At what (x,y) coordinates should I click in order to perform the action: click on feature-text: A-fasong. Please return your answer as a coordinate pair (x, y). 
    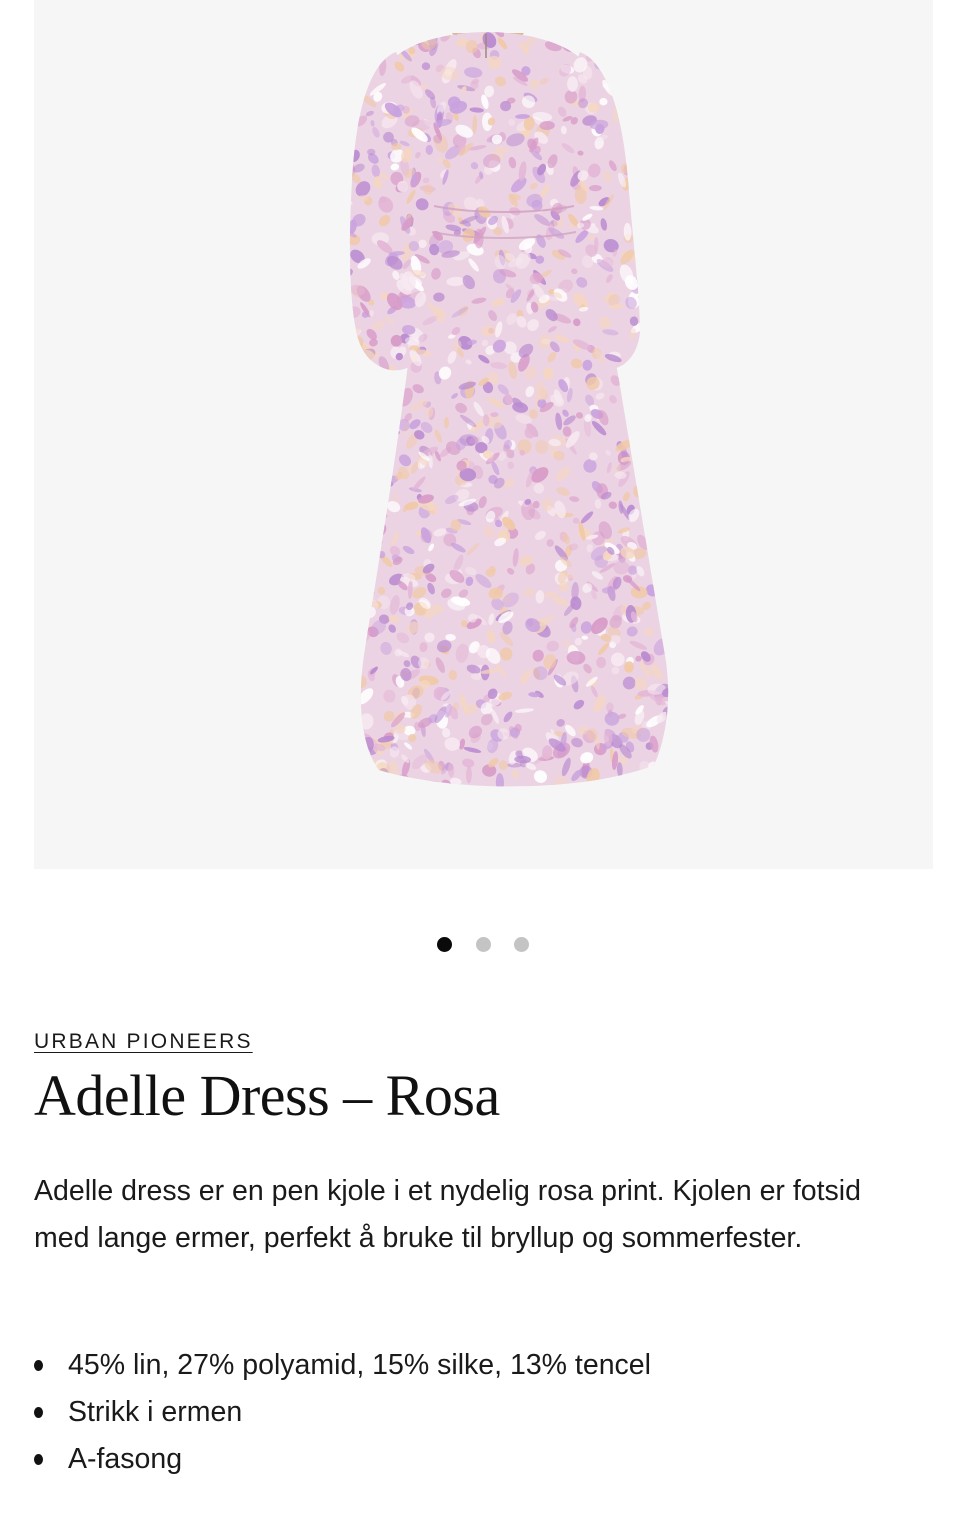
    Looking at the image, I should click on (125, 1459).